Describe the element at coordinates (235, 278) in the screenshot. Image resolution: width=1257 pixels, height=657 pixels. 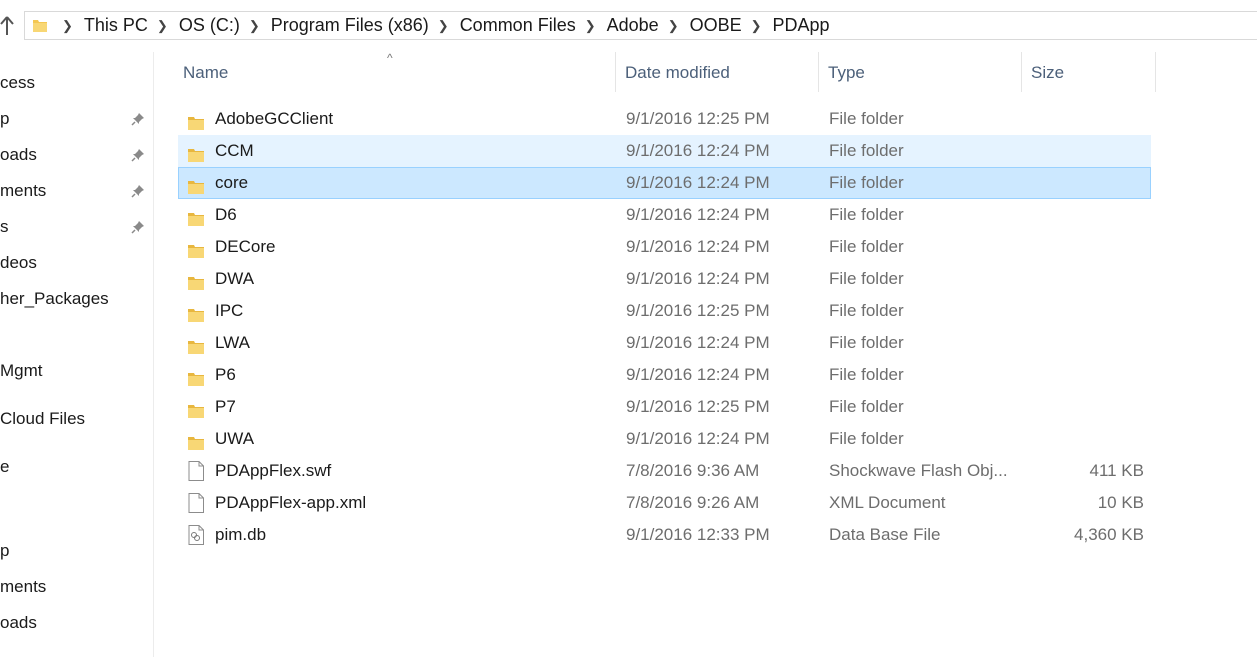
I see `file-name: DWA` at that location.